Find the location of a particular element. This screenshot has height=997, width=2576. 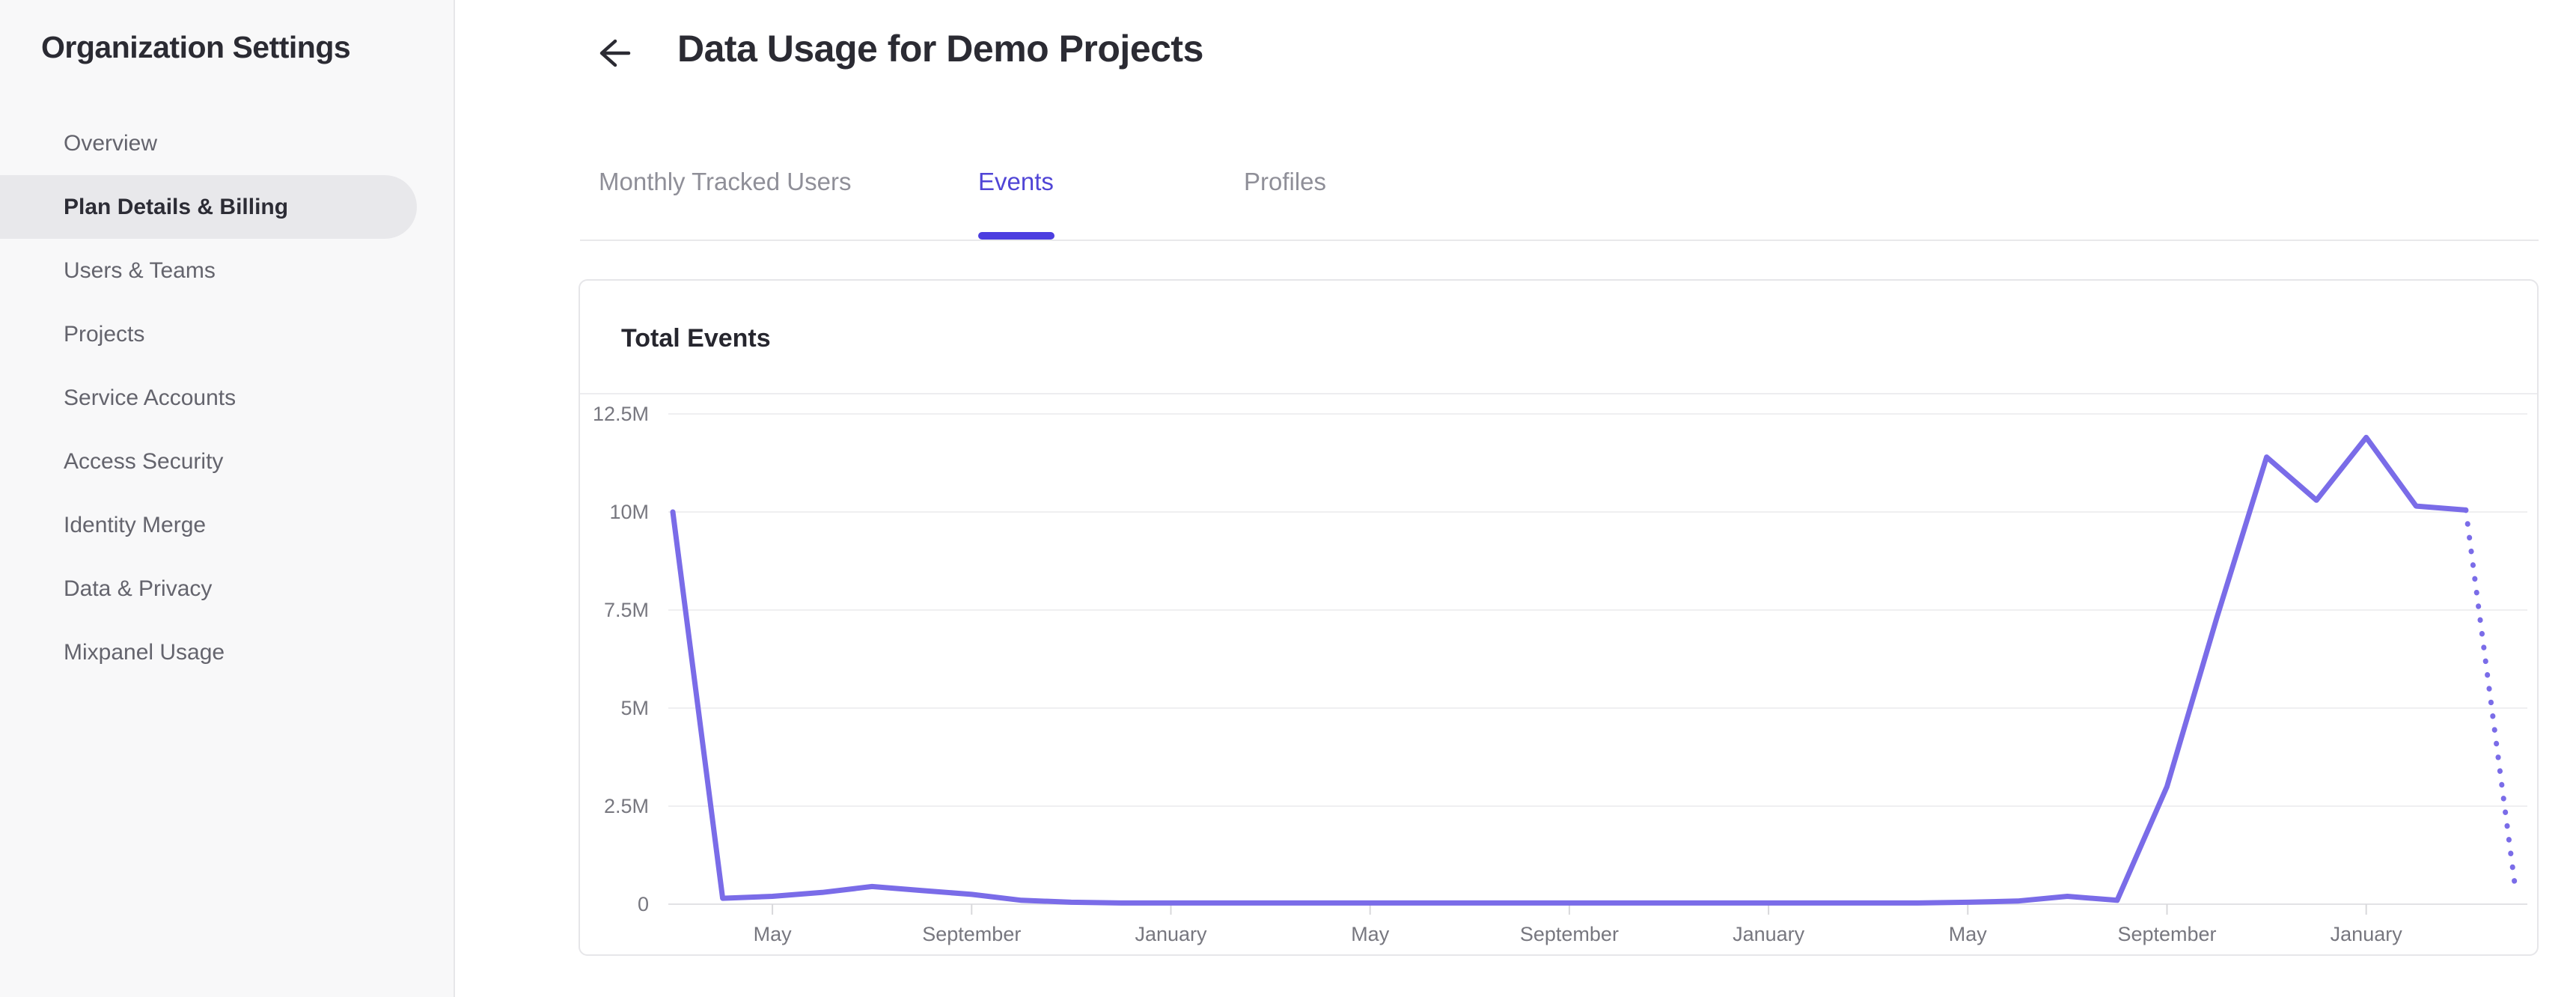

left-arrow-icon is located at coordinates (613, 58).